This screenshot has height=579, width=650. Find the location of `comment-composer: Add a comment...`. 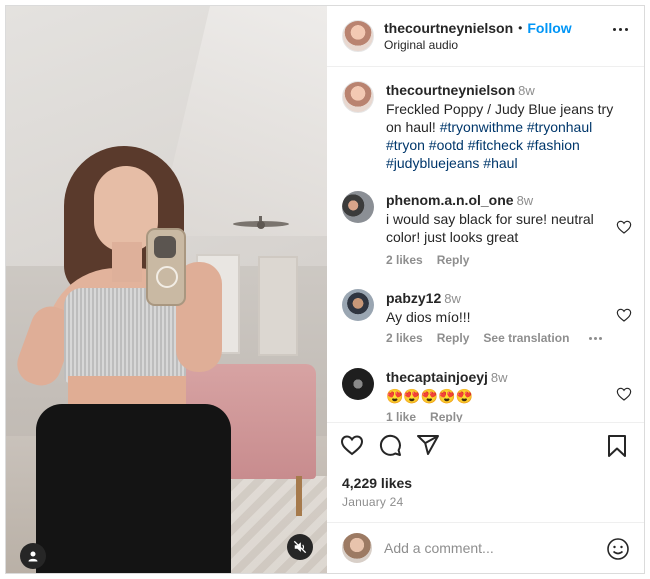

comment-composer: Add a comment... is located at coordinates (485, 547).